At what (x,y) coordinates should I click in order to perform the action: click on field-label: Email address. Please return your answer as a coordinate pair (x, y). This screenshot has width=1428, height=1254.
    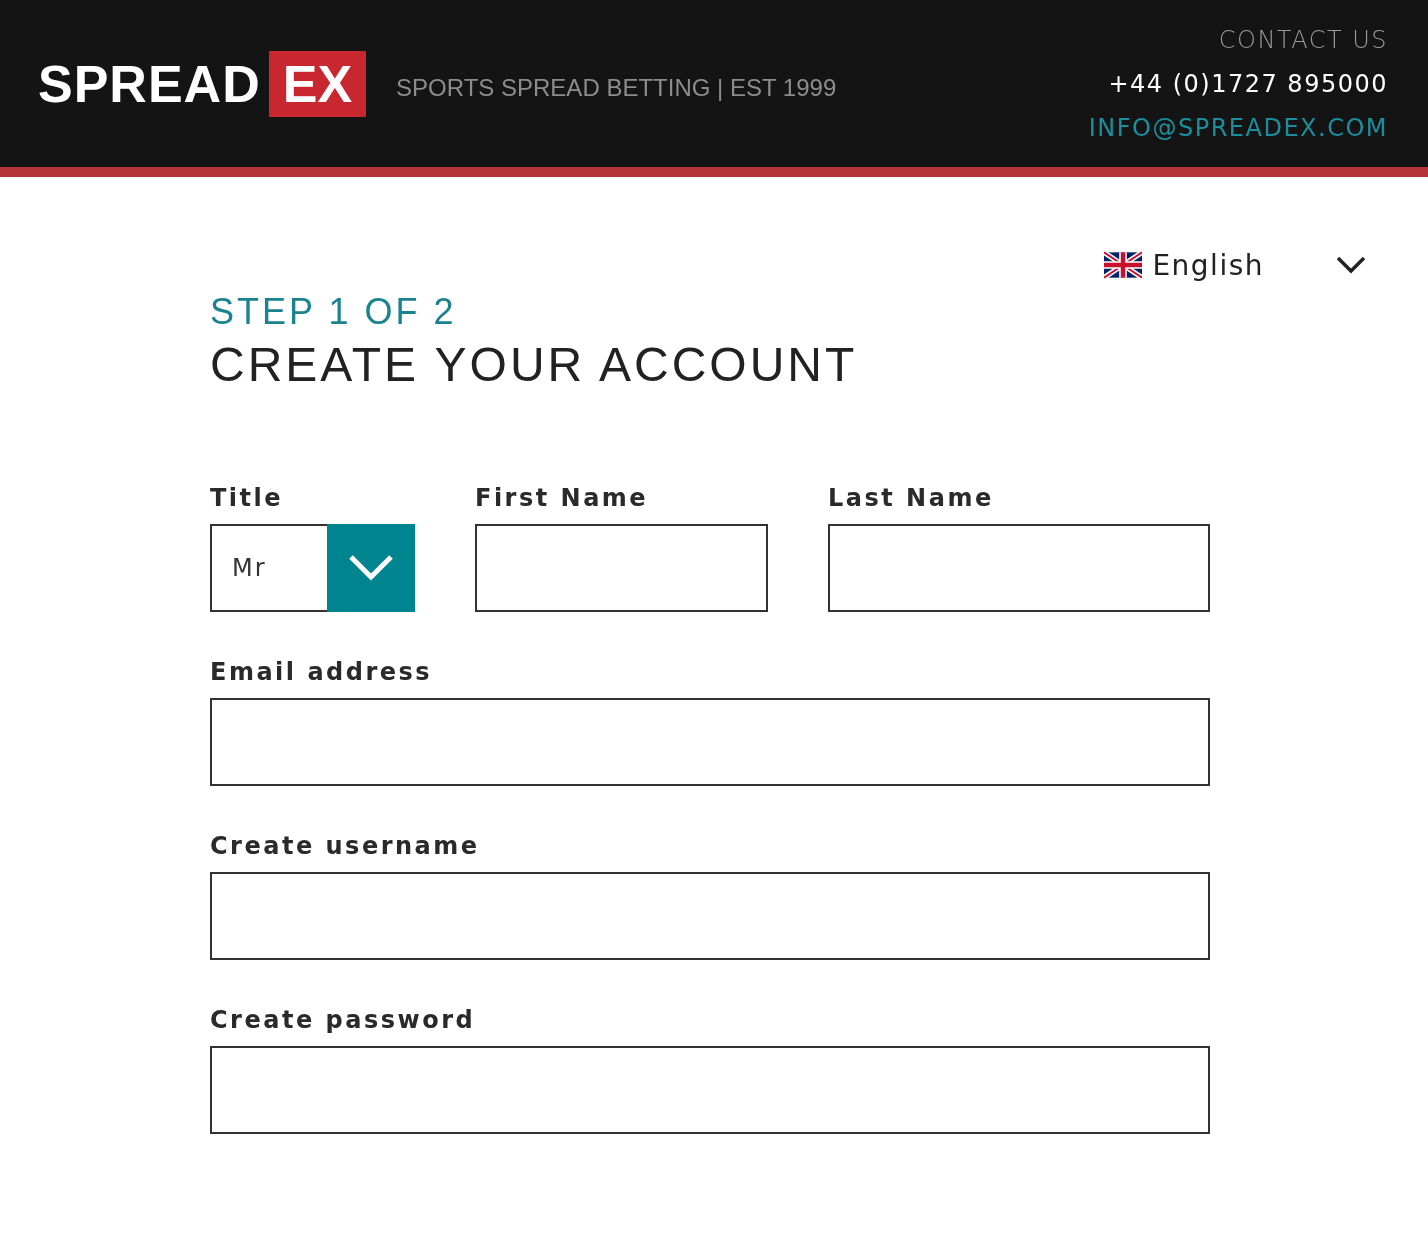
    Looking at the image, I should click on (322, 672).